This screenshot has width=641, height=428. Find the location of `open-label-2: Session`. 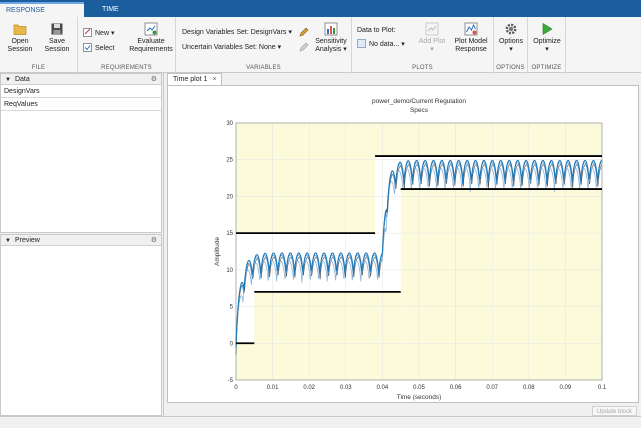

open-label-2: Session is located at coordinates (20, 49).